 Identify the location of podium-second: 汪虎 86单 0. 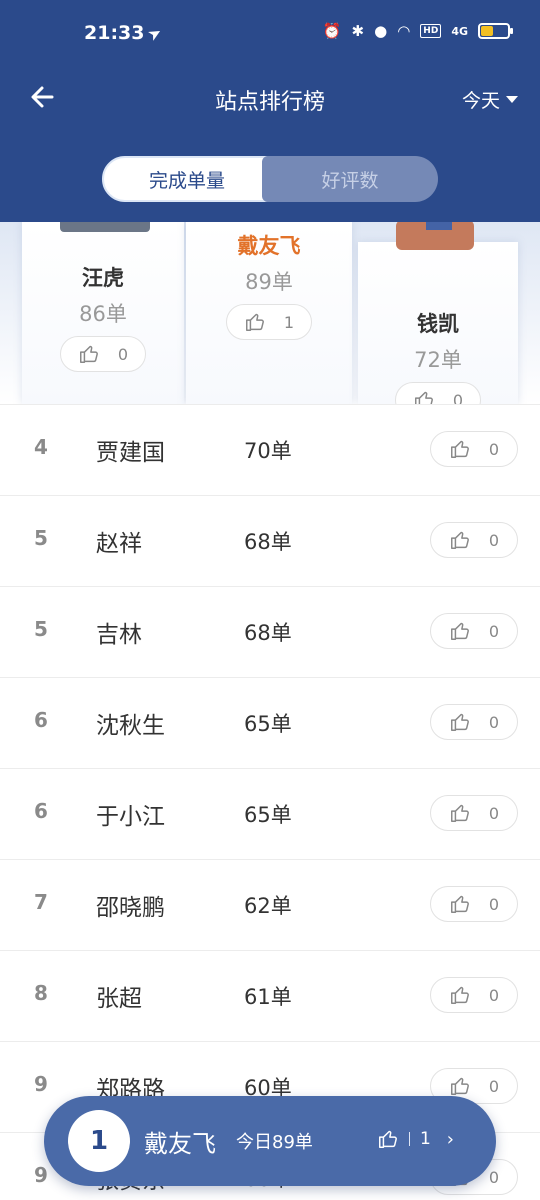
(103, 313).